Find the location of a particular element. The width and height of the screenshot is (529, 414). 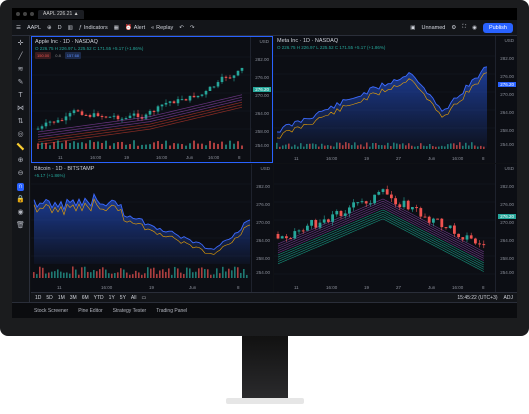

minimize-dot is located at coordinates (25, 14).